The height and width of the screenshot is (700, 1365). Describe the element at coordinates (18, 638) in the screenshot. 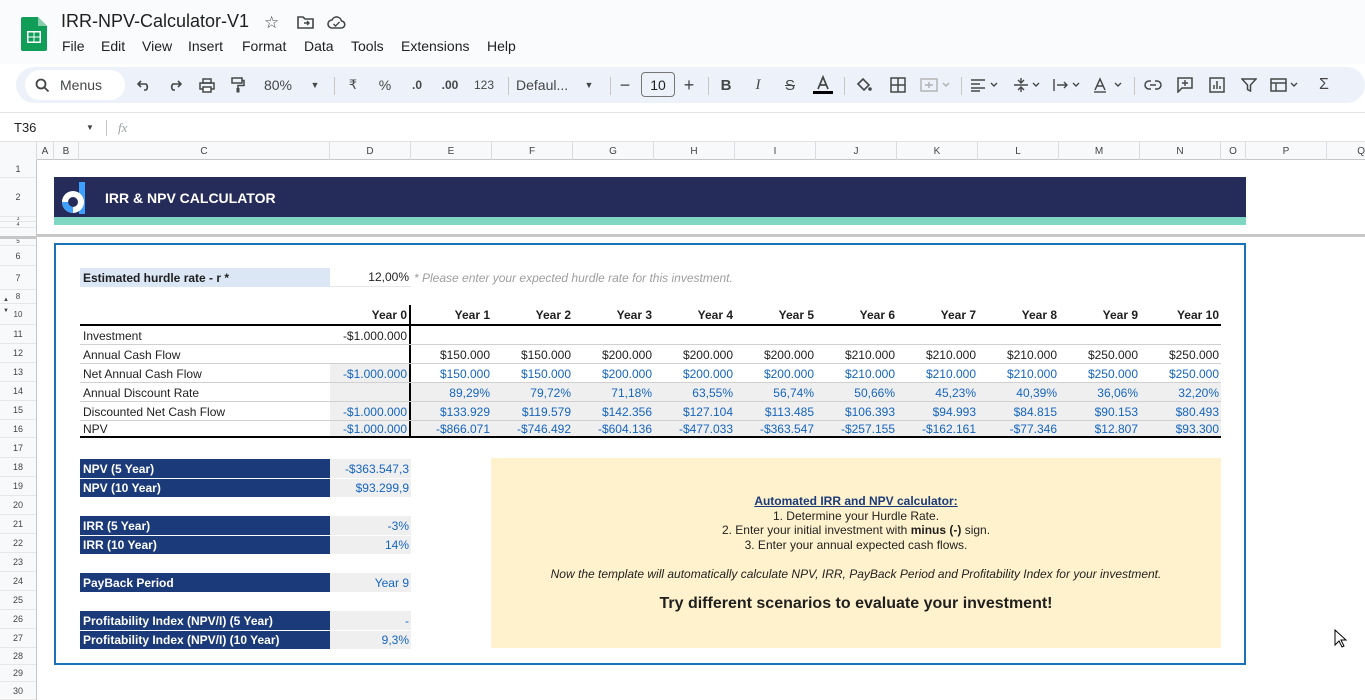

I see `row-header: 27` at that location.